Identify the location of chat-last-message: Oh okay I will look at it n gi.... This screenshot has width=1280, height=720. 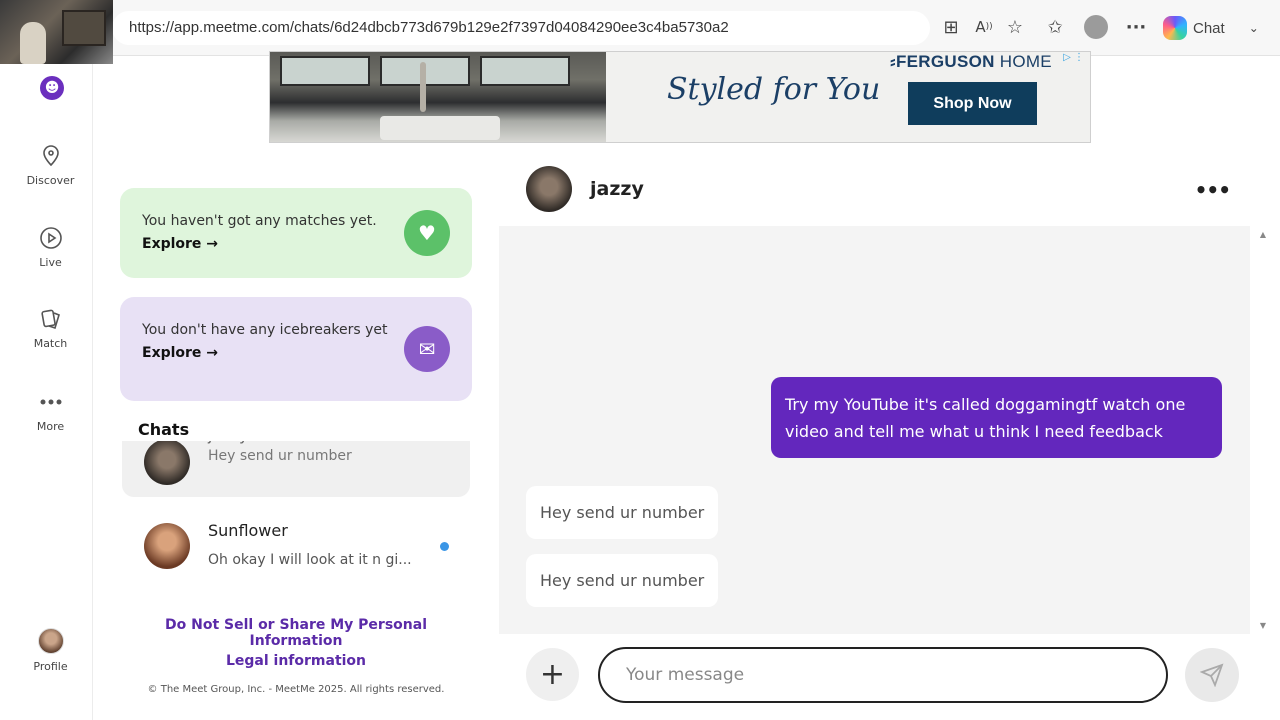
(310, 560).